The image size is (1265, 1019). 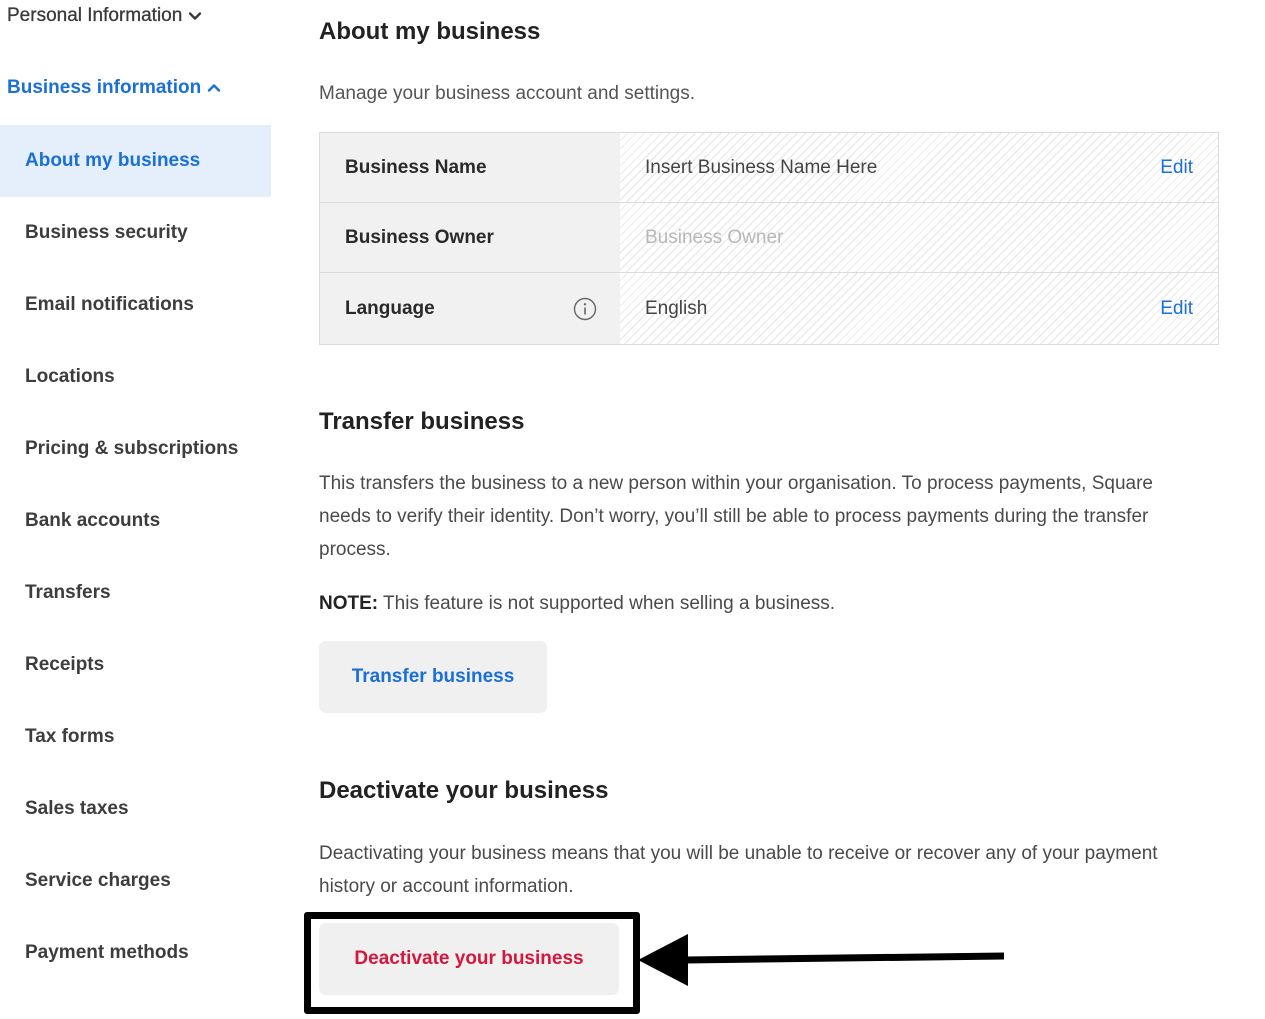 What do you see at coordinates (93, 520) in the screenshot?
I see `sidebar-item-label: Bank accounts` at bounding box center [93, 520].